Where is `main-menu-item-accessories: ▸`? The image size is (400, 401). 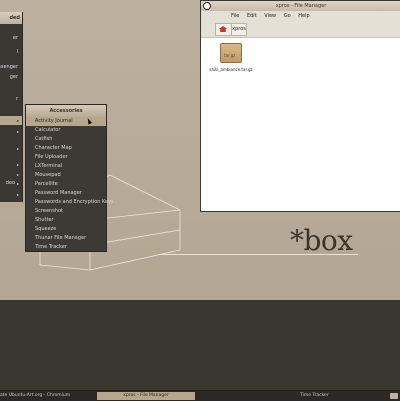 main-menu-item-accessories: ▸ is located at coordinates (11, 120).